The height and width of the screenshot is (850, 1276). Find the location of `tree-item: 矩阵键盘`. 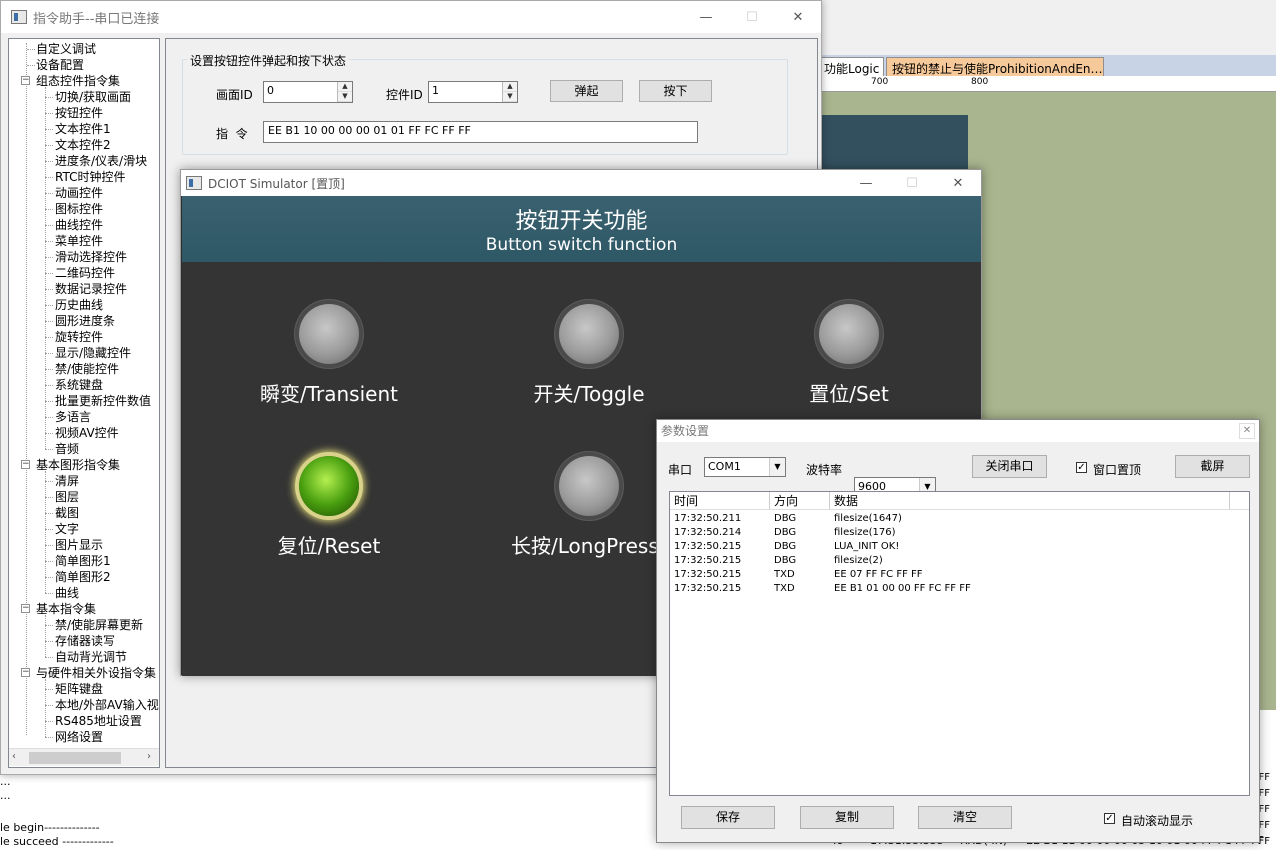

tree-item: 矩阵键盘 is located at coordinates (79, 689).